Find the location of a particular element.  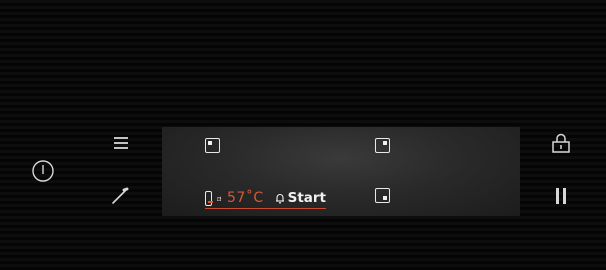

menu-button is located at coordinates (121, 143).